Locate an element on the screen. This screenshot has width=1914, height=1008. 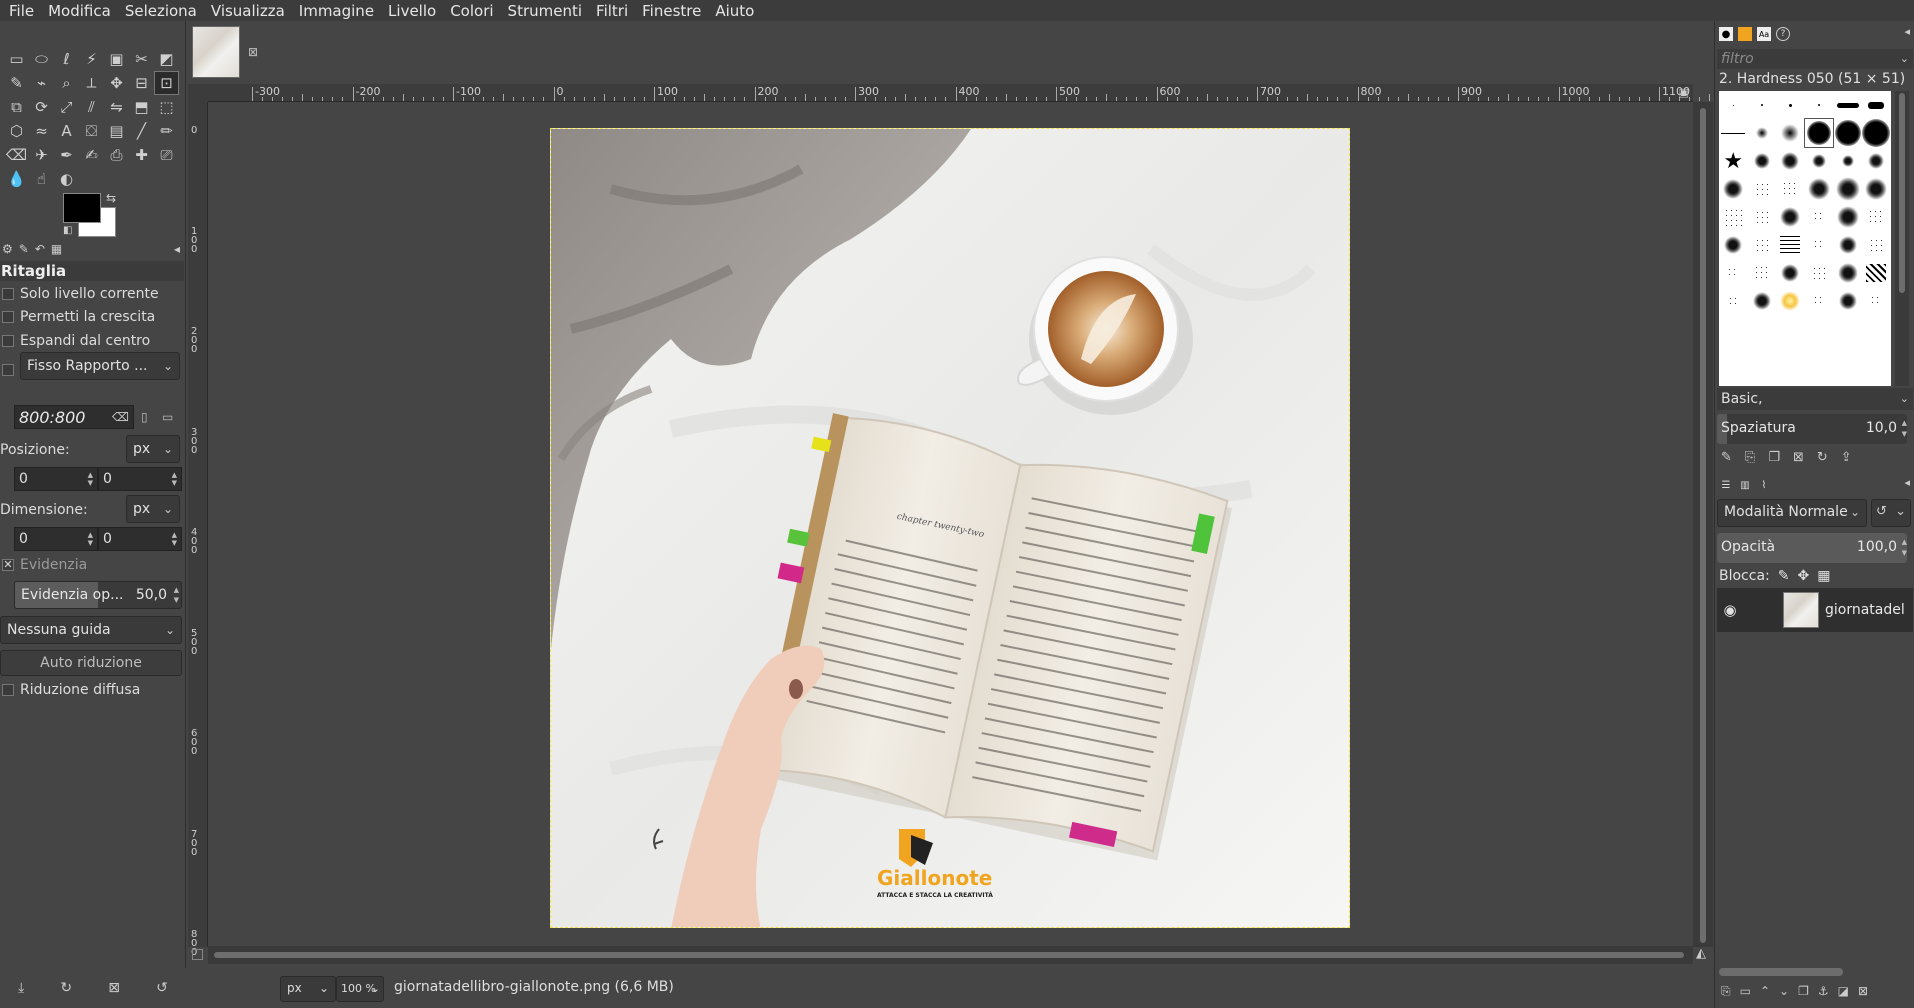
menu-view: Visualizza is located at coordinates (248, 11).